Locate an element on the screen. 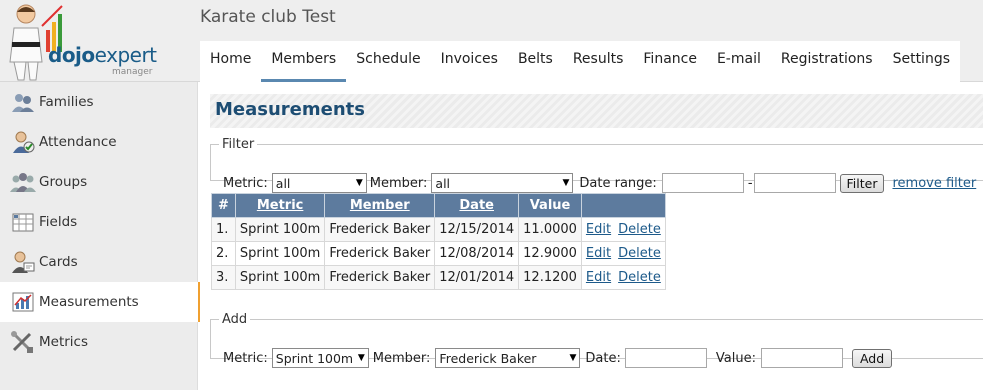 The width and height of the screenshot is (983, 390). sidebar-item-metrics: Metrics is located at coordinates (98, 342).